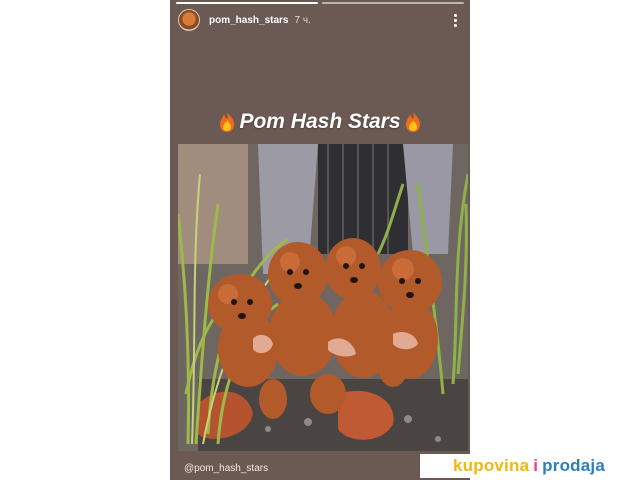 The height and width of the screenshot is (480, 640). I want to click on post-time: 7 ч., so click(302, 20).